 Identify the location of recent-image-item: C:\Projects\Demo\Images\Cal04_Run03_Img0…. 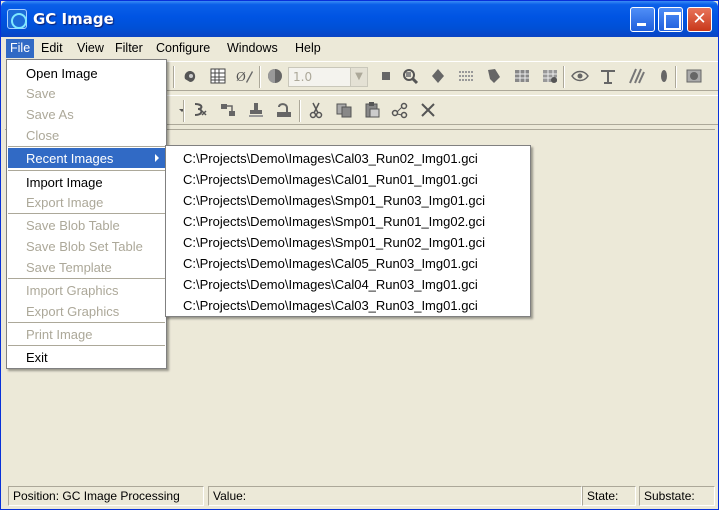
(348, 284).